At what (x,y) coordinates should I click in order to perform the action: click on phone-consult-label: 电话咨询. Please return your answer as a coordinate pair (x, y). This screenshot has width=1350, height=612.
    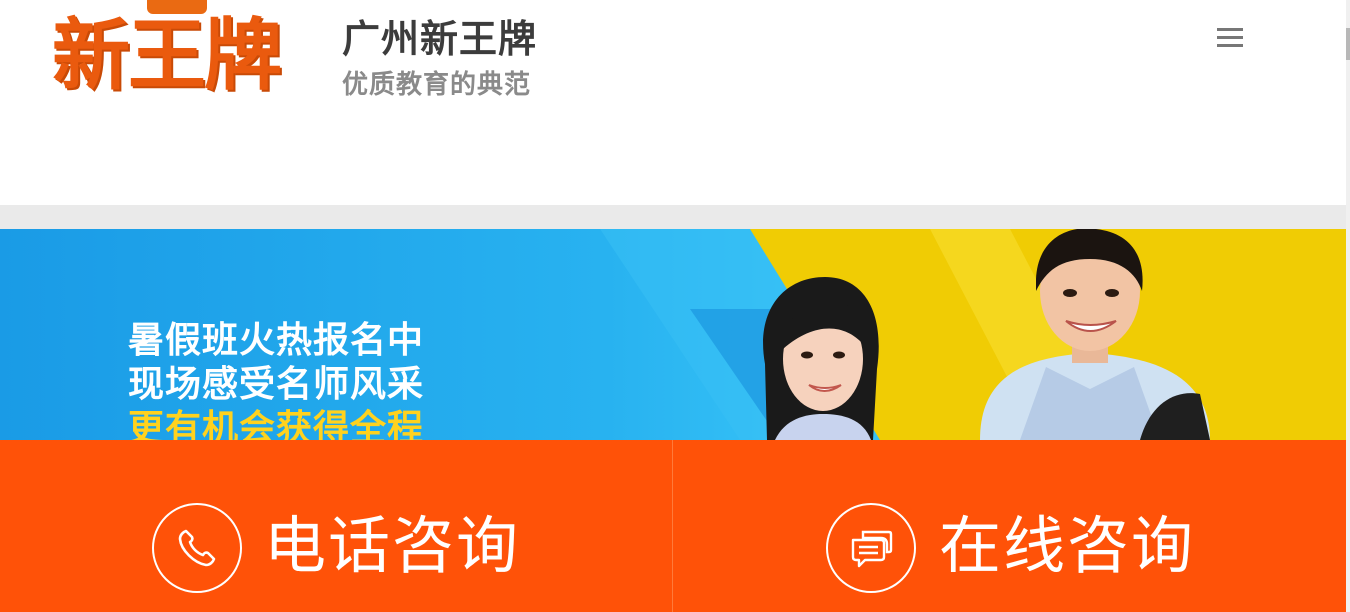
    Looking at the image, I should click on (392, 545).